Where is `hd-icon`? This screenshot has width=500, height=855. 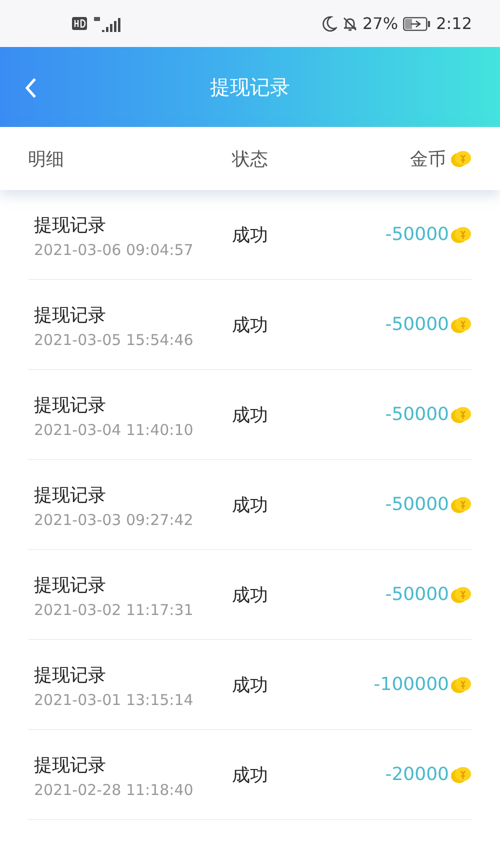
hd-icon is located at coordinates (79, 23).